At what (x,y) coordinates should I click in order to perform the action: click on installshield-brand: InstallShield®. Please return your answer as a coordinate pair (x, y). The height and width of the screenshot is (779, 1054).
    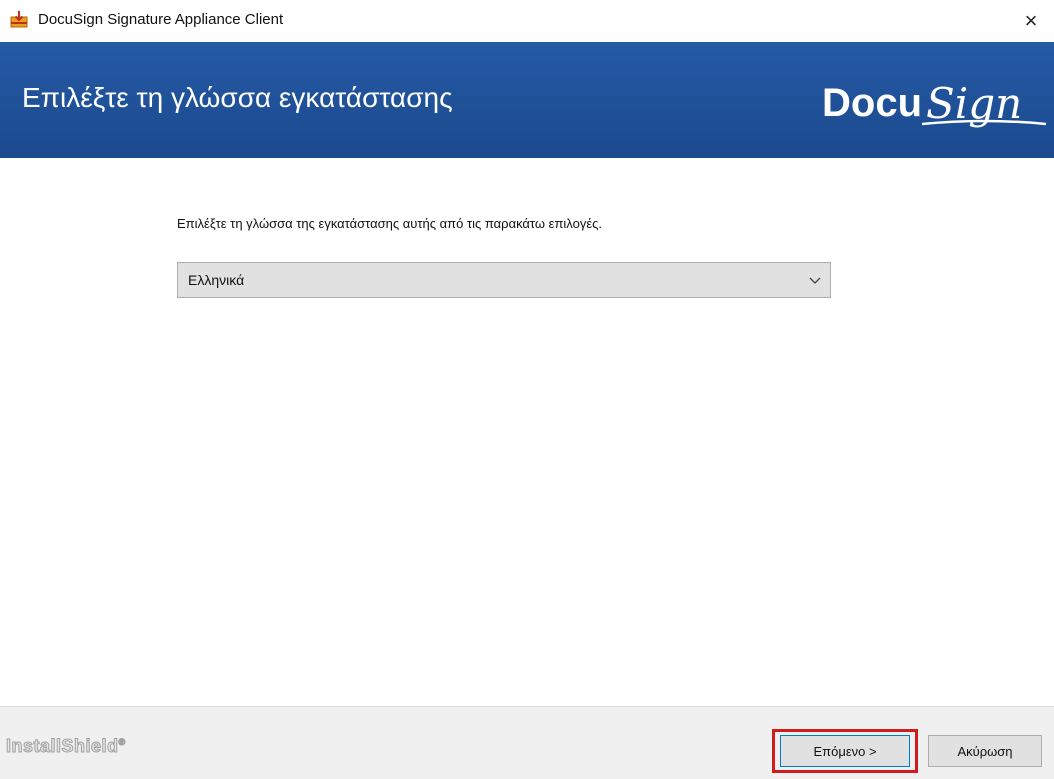
    Looking at the image, I should click on (66, 746).